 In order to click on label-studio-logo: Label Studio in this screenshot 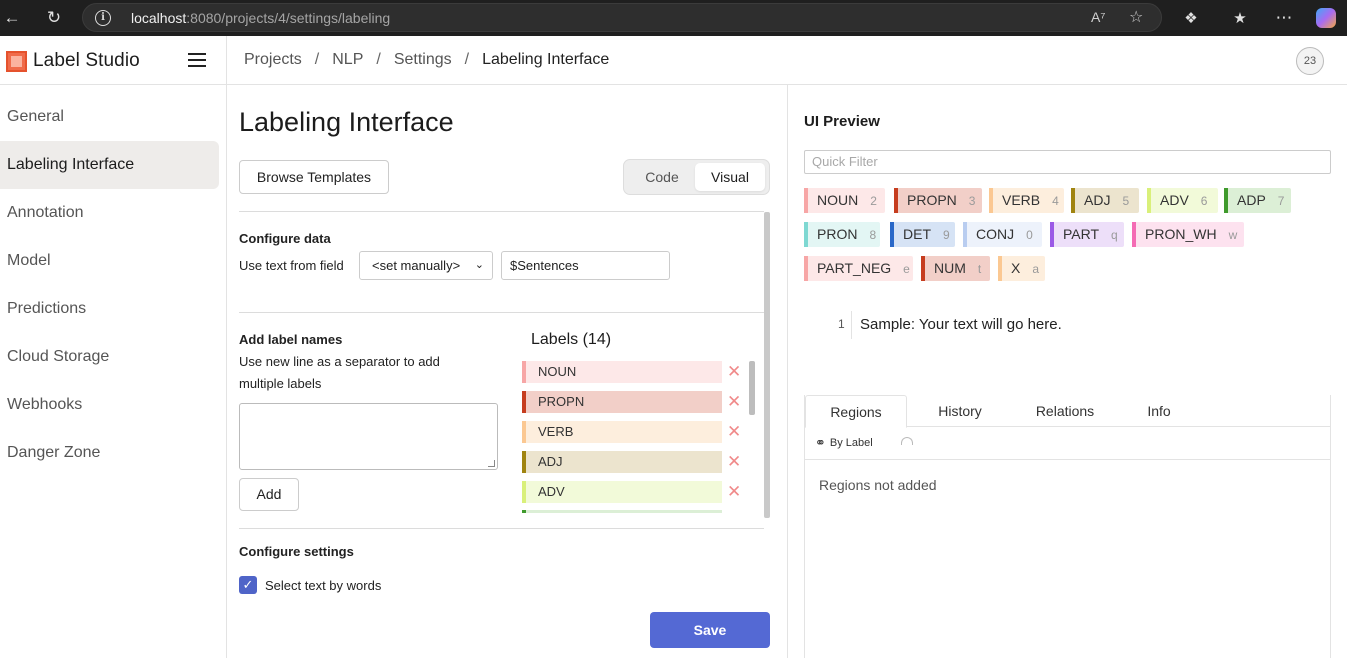, I will do `click(73, 61)`.